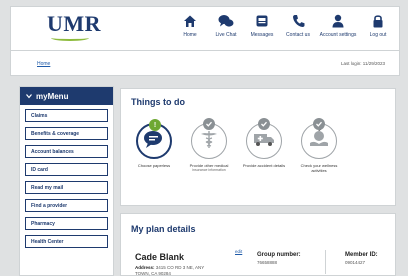 The width and height of the screenshot is (408, 276). I want to click on nav-messages-label: Messages, so click(262, 35).